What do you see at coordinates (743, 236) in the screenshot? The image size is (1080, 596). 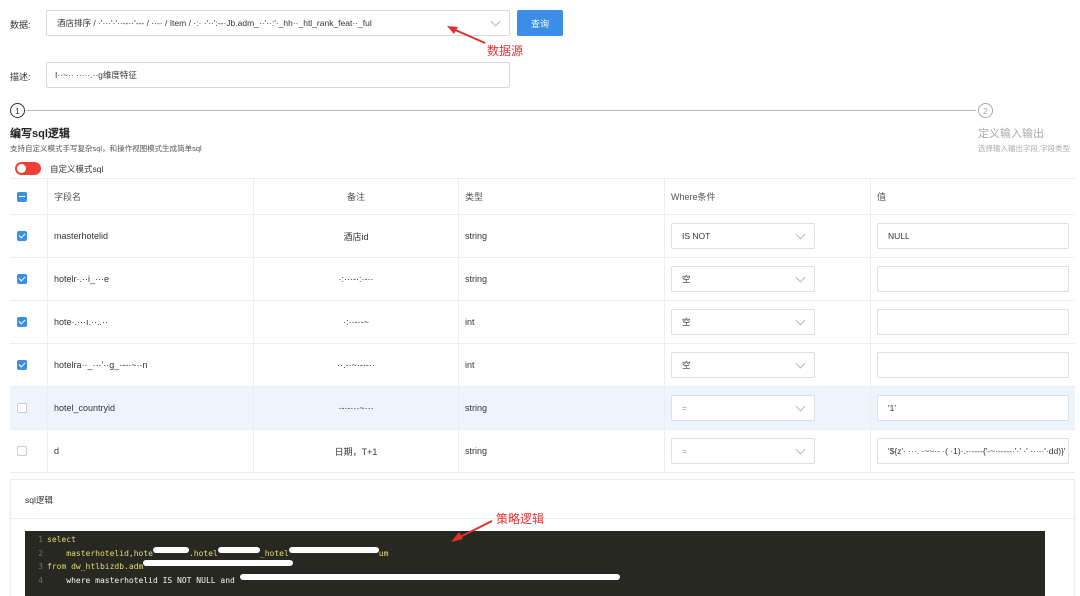 I see `where-select: IS NOT` at bounding box center [743, 236].